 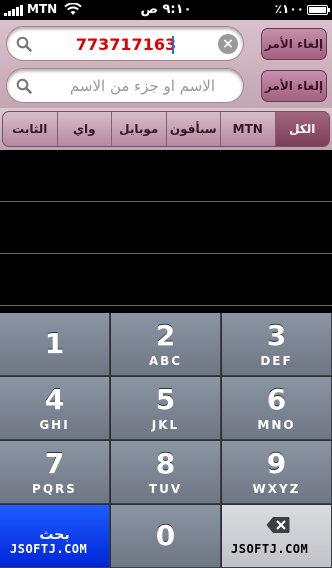 What do you see at coordinates (166, 536) in the screenshot?
I see `key-0: 0` at bounding box center [166, 536].